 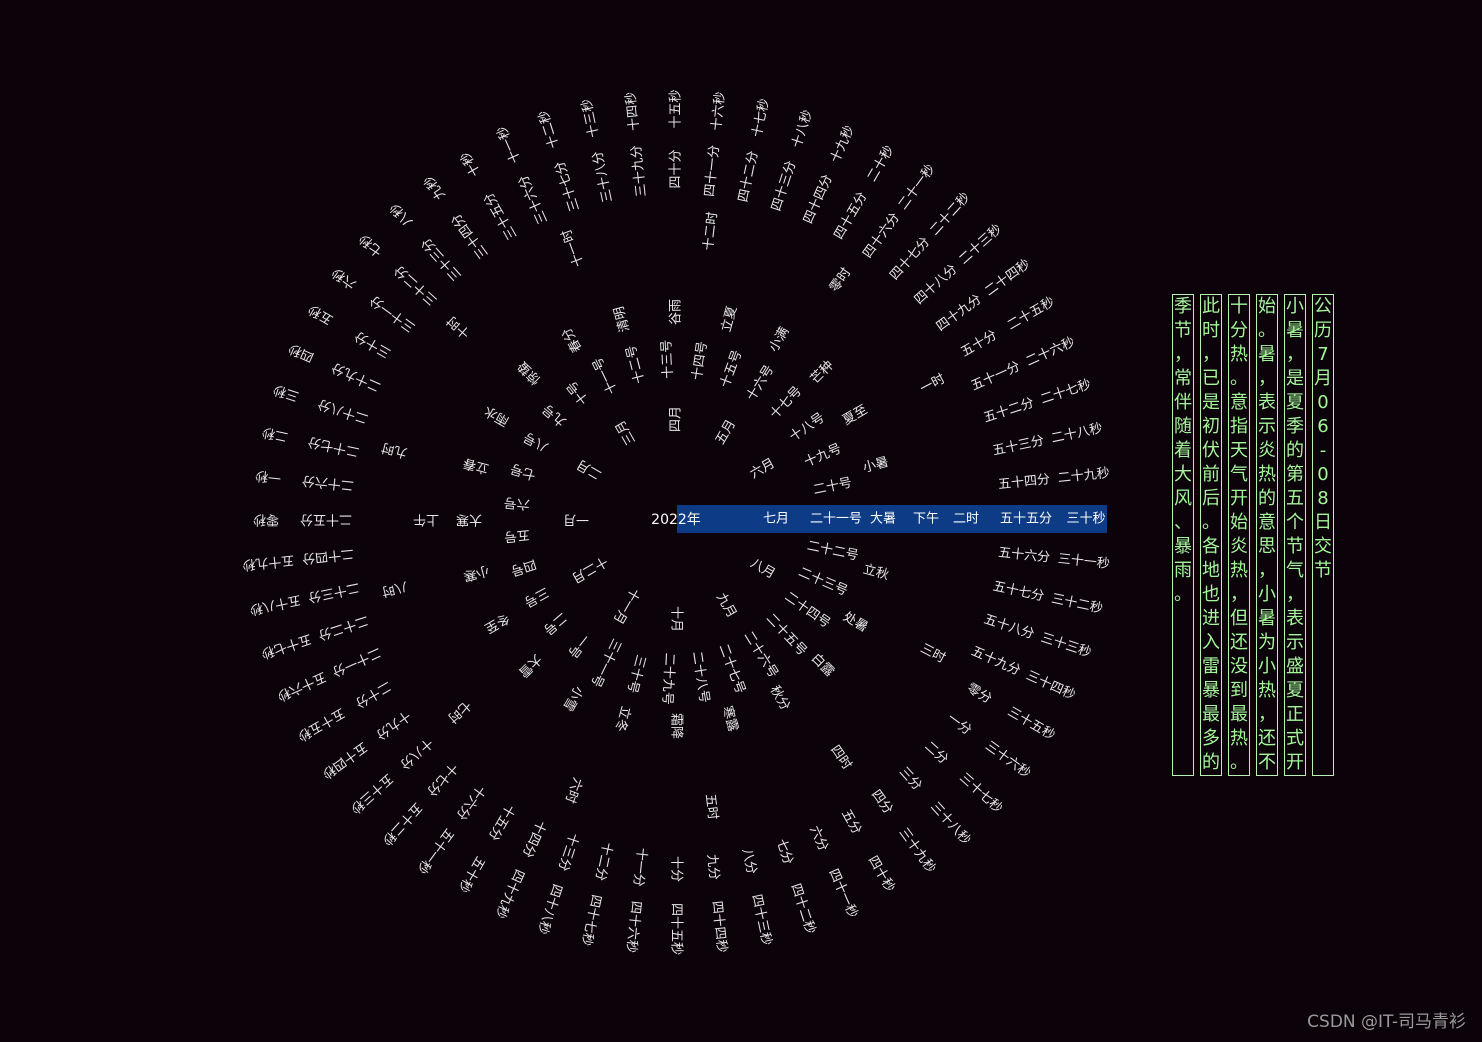 What do you see at coordinates (636, 364) in the screenshot?
I see `day-label: 十二号` at bounding box center [636, 364].